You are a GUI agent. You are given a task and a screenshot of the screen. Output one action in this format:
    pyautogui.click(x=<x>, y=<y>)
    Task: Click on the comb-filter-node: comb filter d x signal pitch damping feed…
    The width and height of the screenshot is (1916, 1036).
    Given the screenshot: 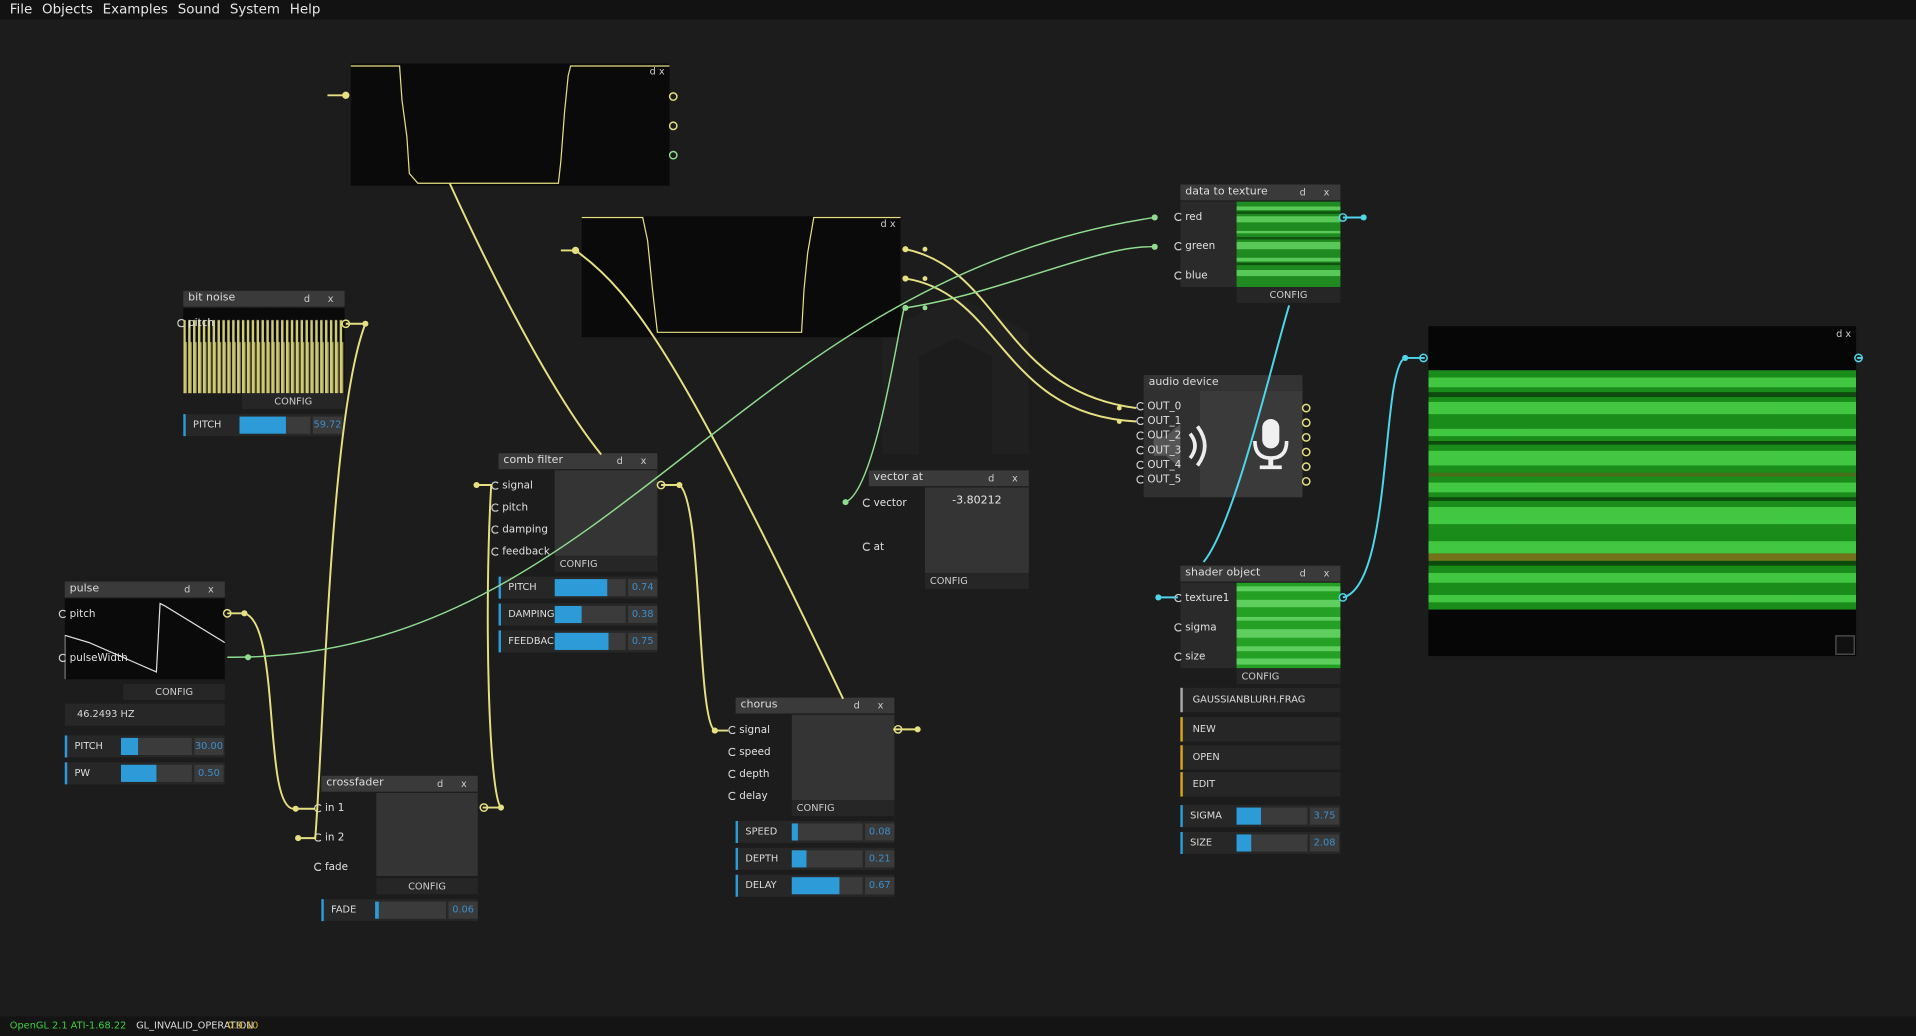 What is the action you would take?
    pyautogui.click(x=574, y=553)
    